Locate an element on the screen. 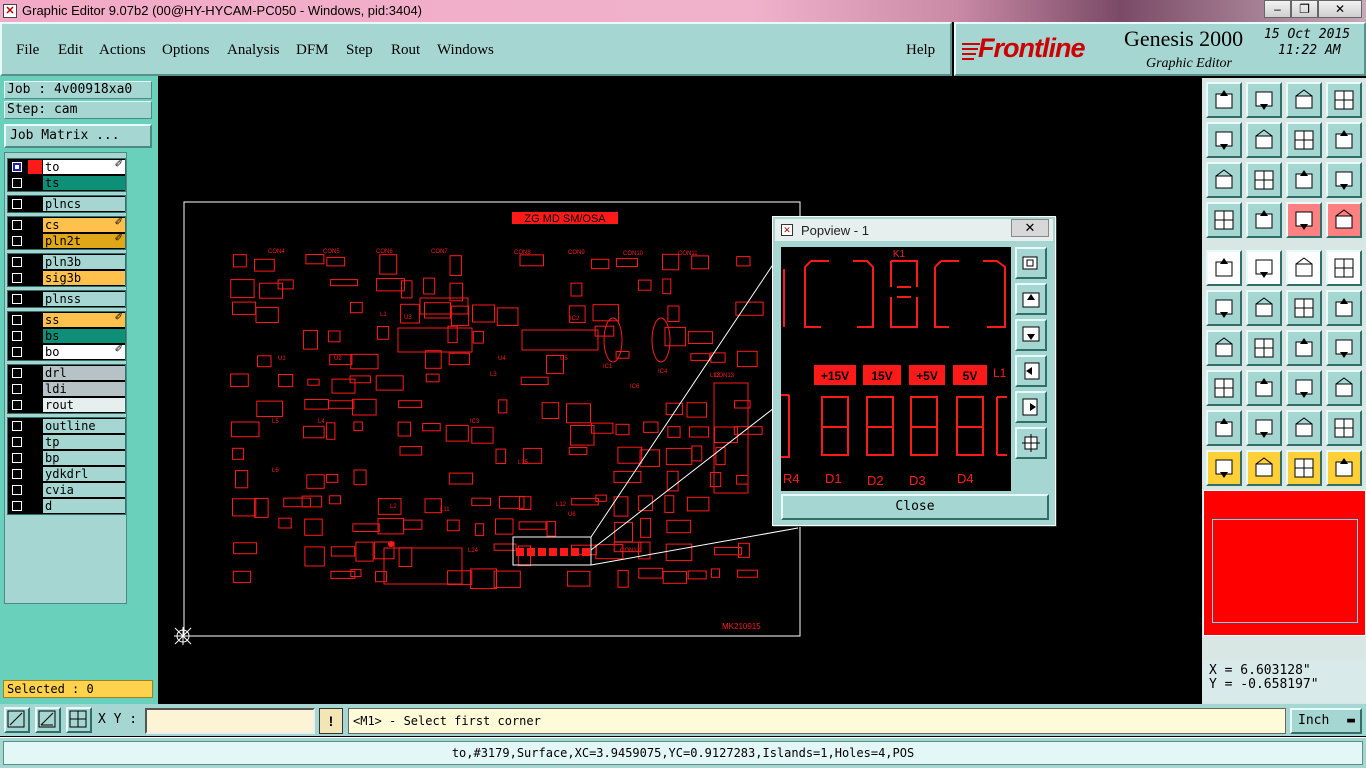 Image resolution: width=1366 pixels, height=768 pixels. menu-rout: Rout is located at coordinates (405, 50).